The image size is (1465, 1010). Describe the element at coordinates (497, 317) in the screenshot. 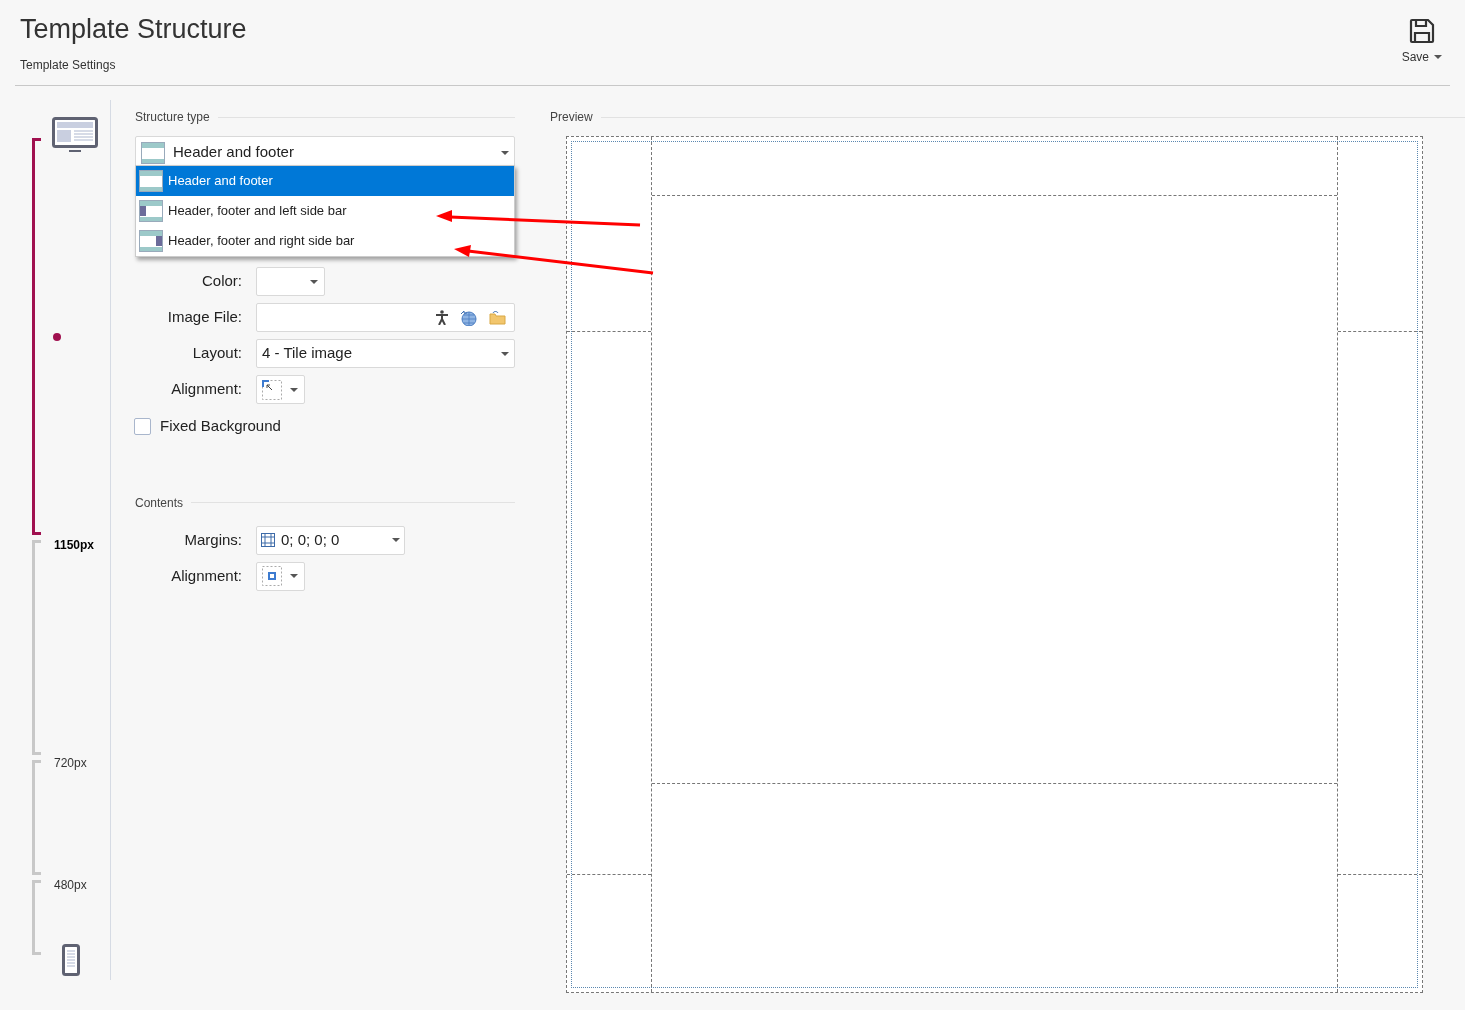

I see `folder-icon` at that location.